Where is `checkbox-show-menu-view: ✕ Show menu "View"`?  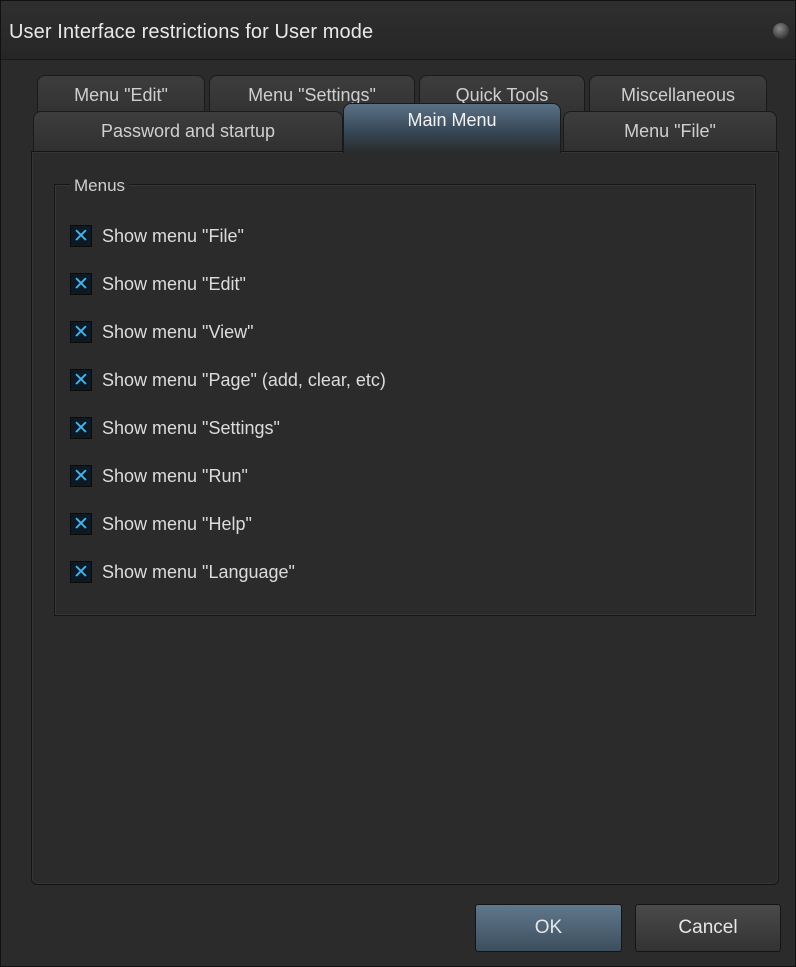
checkbox-show-menu-view: ✕ Show menu "View" is located at coordinates (162, 332).